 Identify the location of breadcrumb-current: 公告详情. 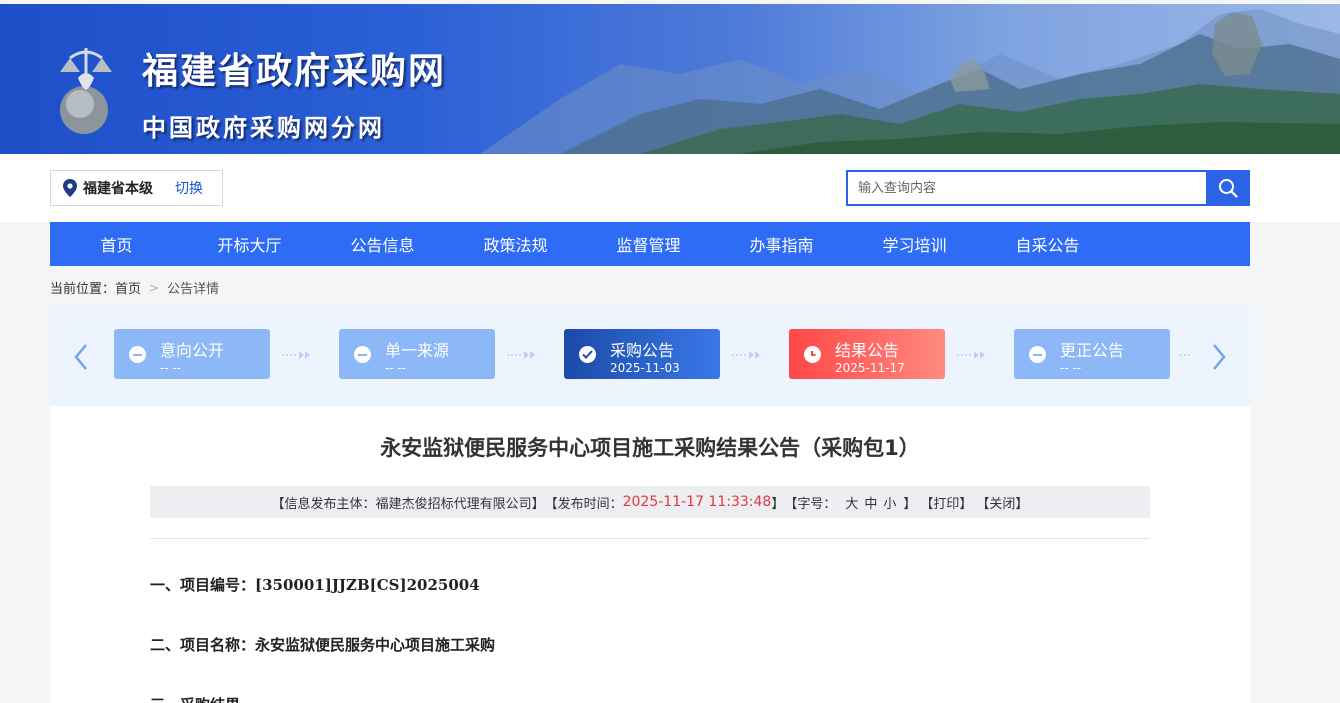
(193, 289).